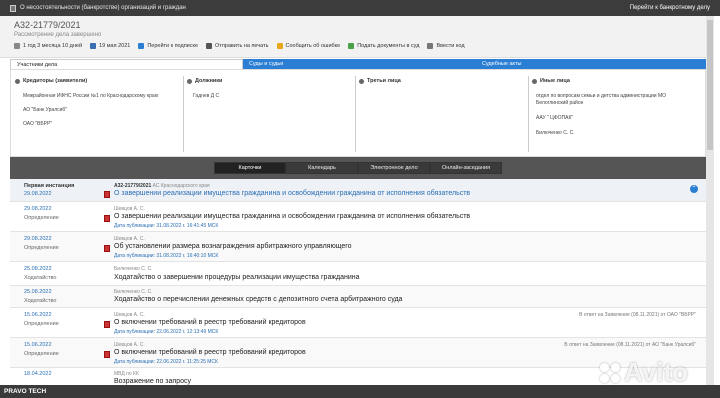 Image resolution: width=720 pixels, height=398 pixels. I want to click on defendants-title: Должники, so click(209, 81).